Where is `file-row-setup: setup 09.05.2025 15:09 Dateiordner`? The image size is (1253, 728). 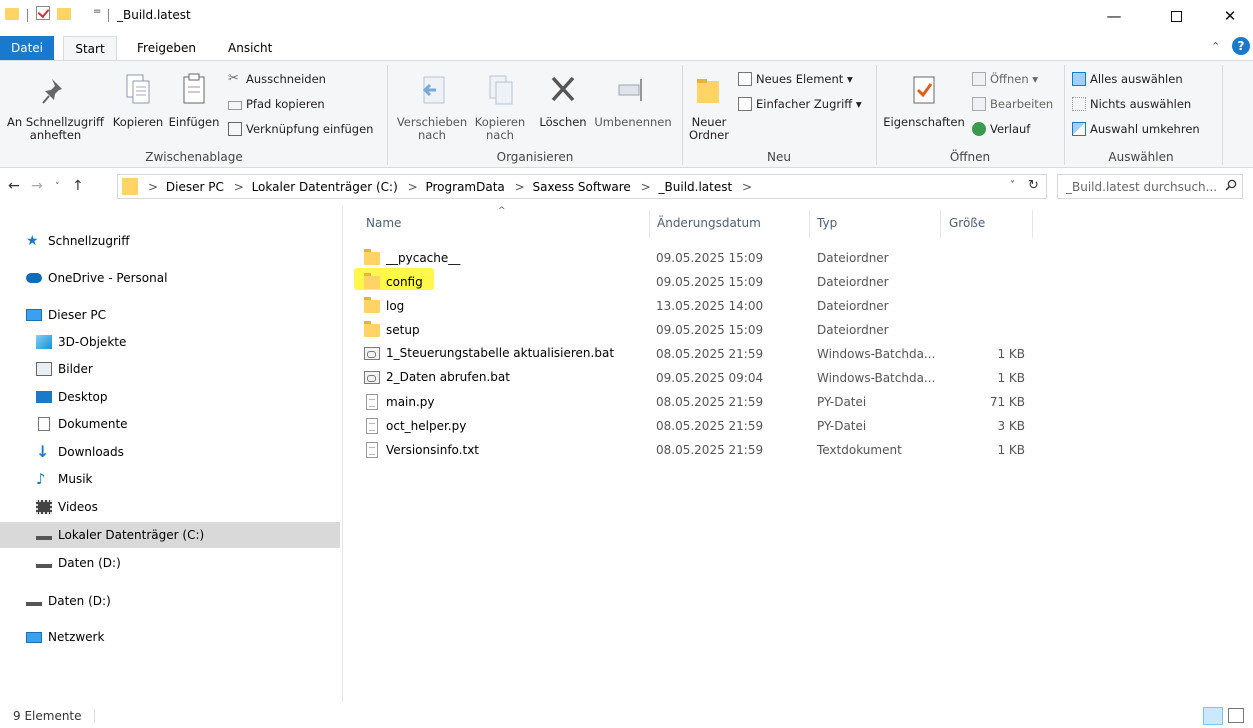 file-row-setup: setup 09.05.2025 15:09 Dateiordner is located at coordinates (694, 330).